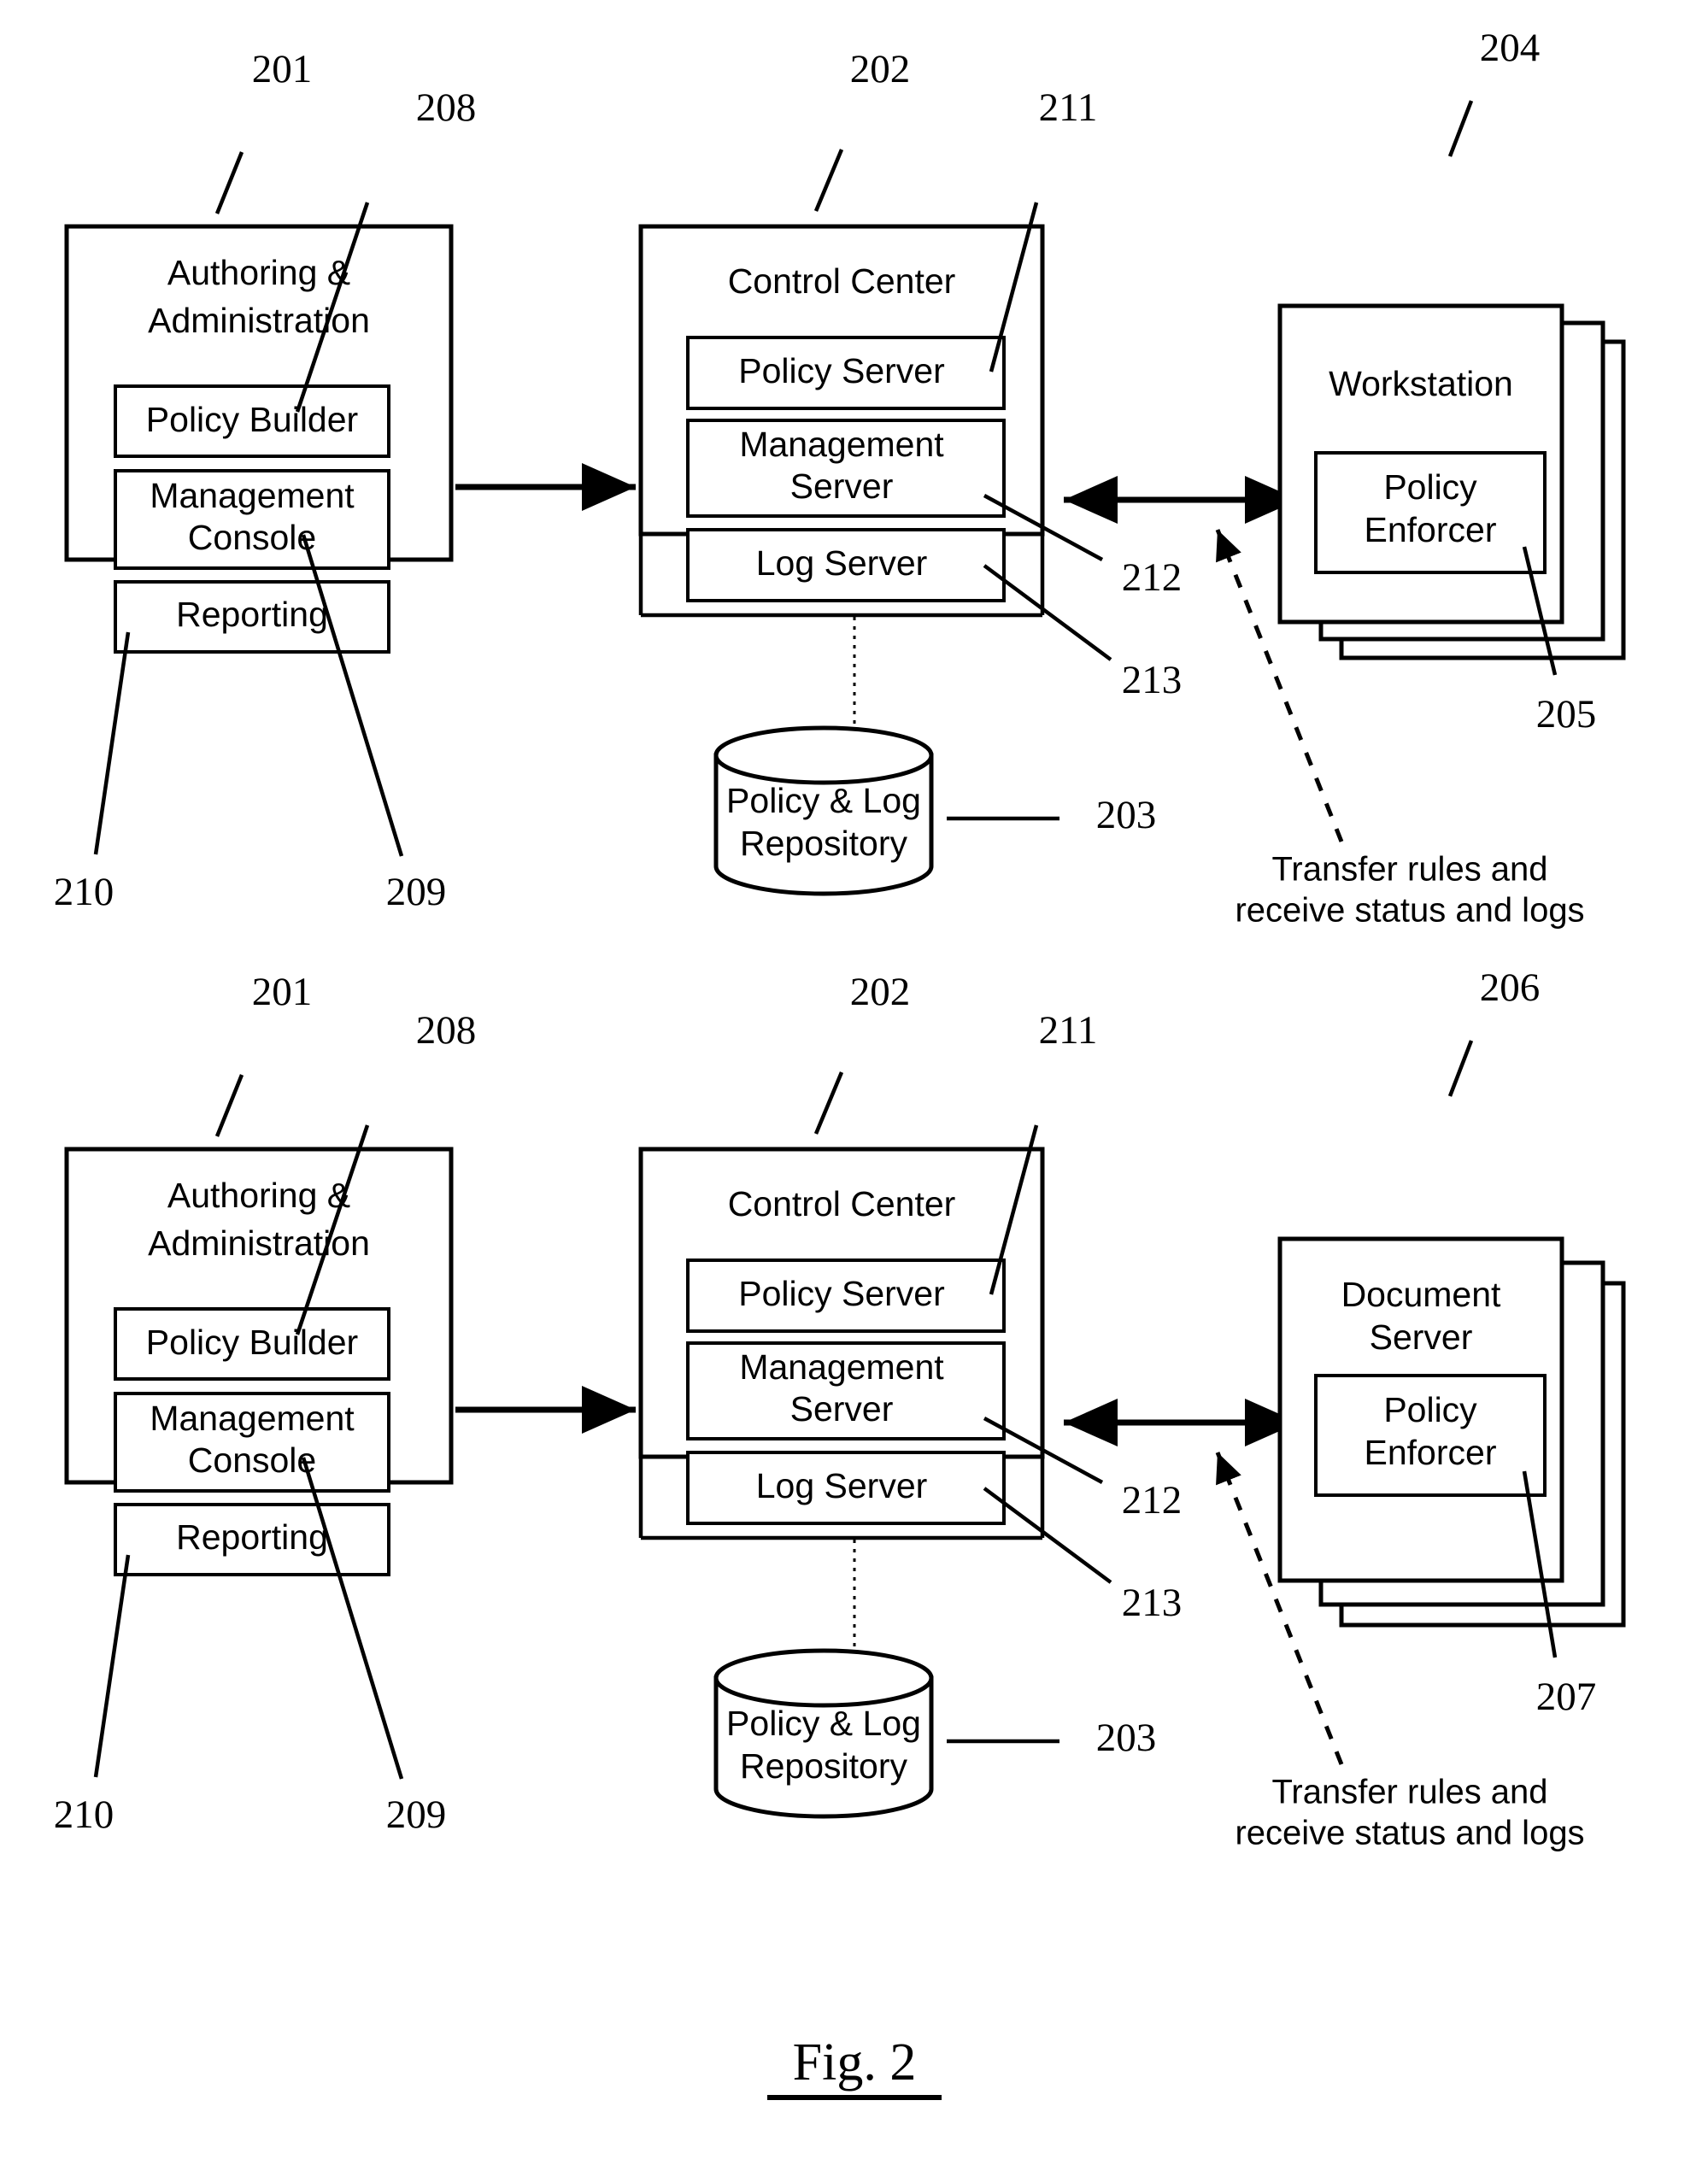  What do you see at coordinates (1409, 870) in the screenshot?
I see `annotation-line1-top: Transfer rules and` at bounding box center [1409, 870].